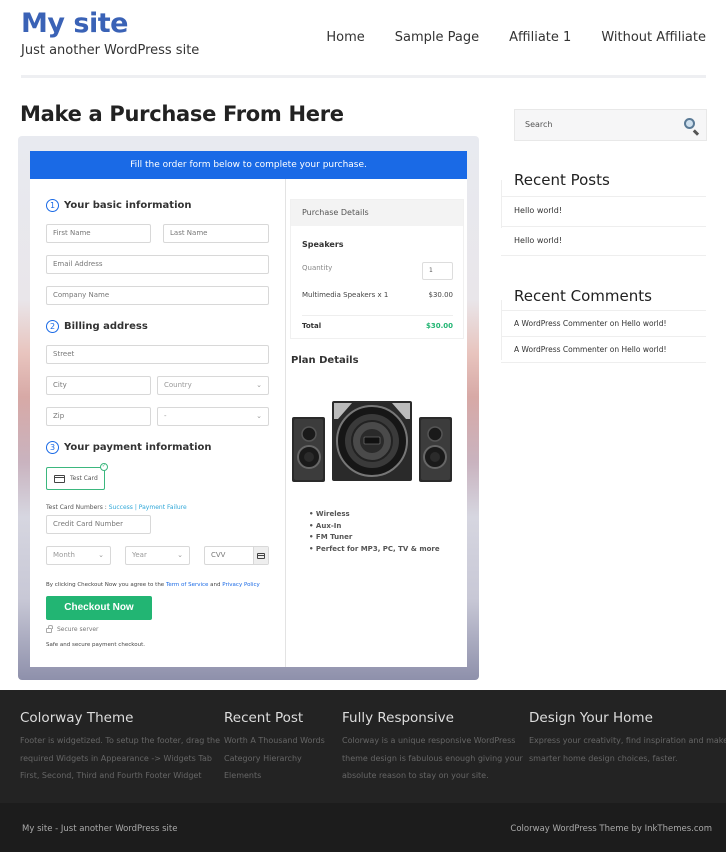 This screenshot has width=726, height=852. I want to click on step-basic-info: 1 Your basic information, so click(119, 205).